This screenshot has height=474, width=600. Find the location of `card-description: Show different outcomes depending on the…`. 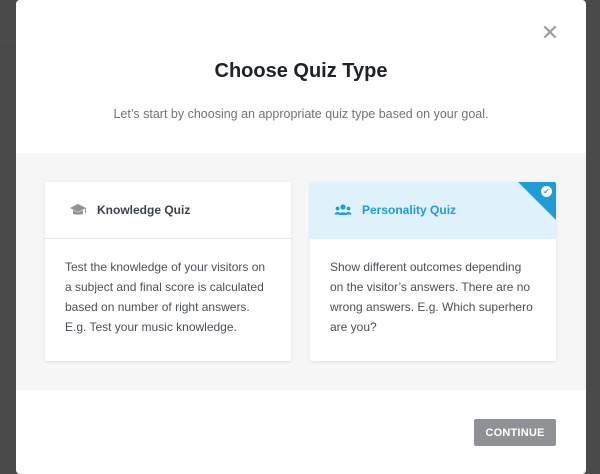

card-description: Show different outcomes depending on the… is located at coordinates (431, 297).